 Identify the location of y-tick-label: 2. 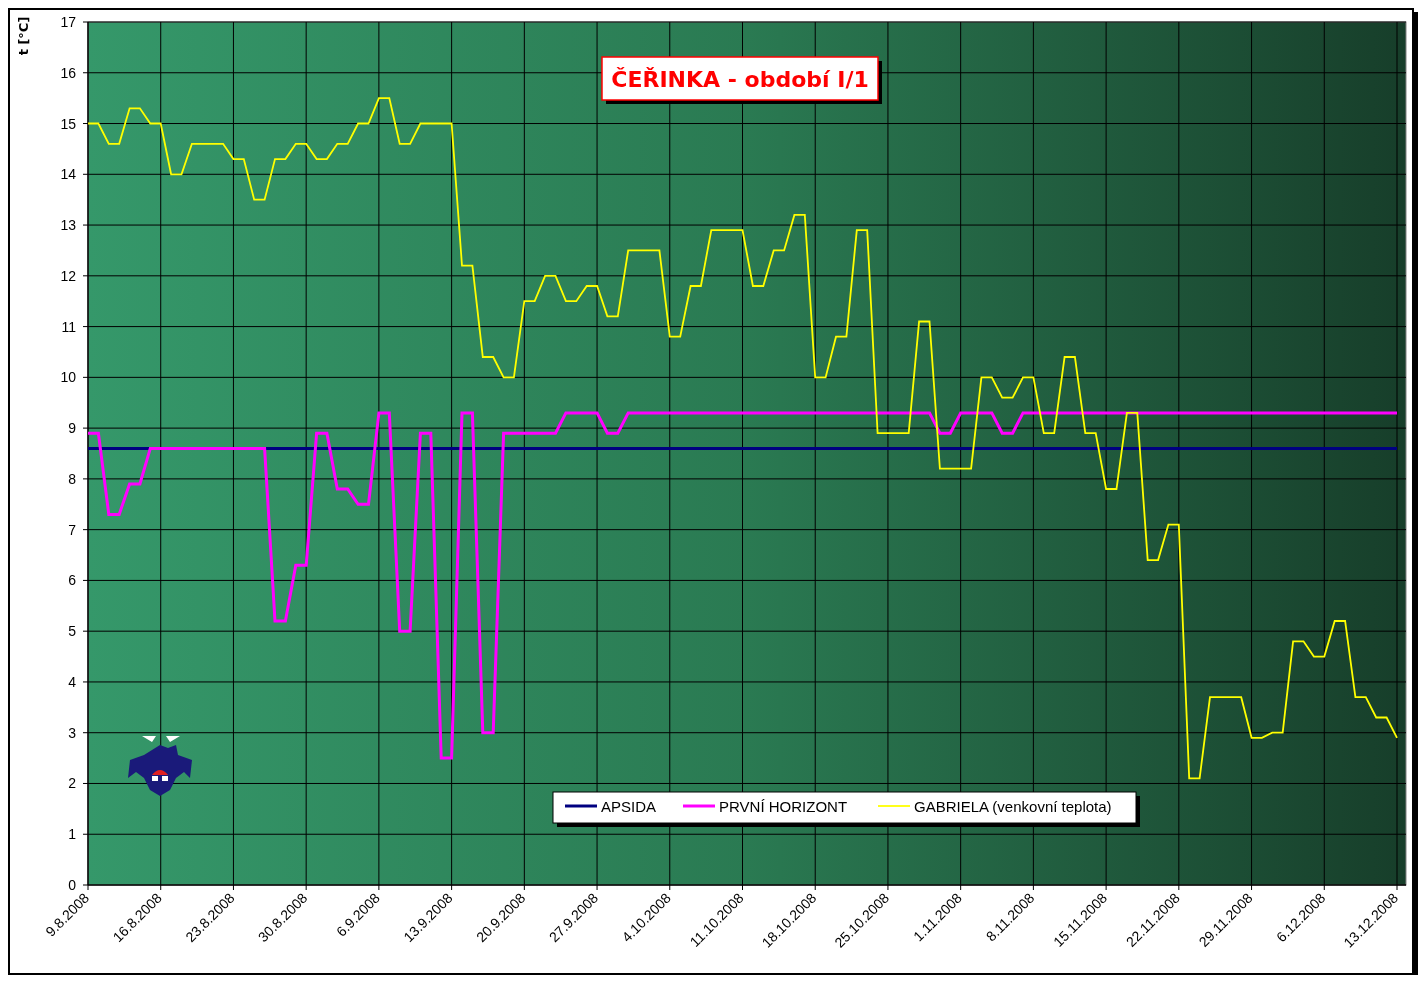
(72, 783).